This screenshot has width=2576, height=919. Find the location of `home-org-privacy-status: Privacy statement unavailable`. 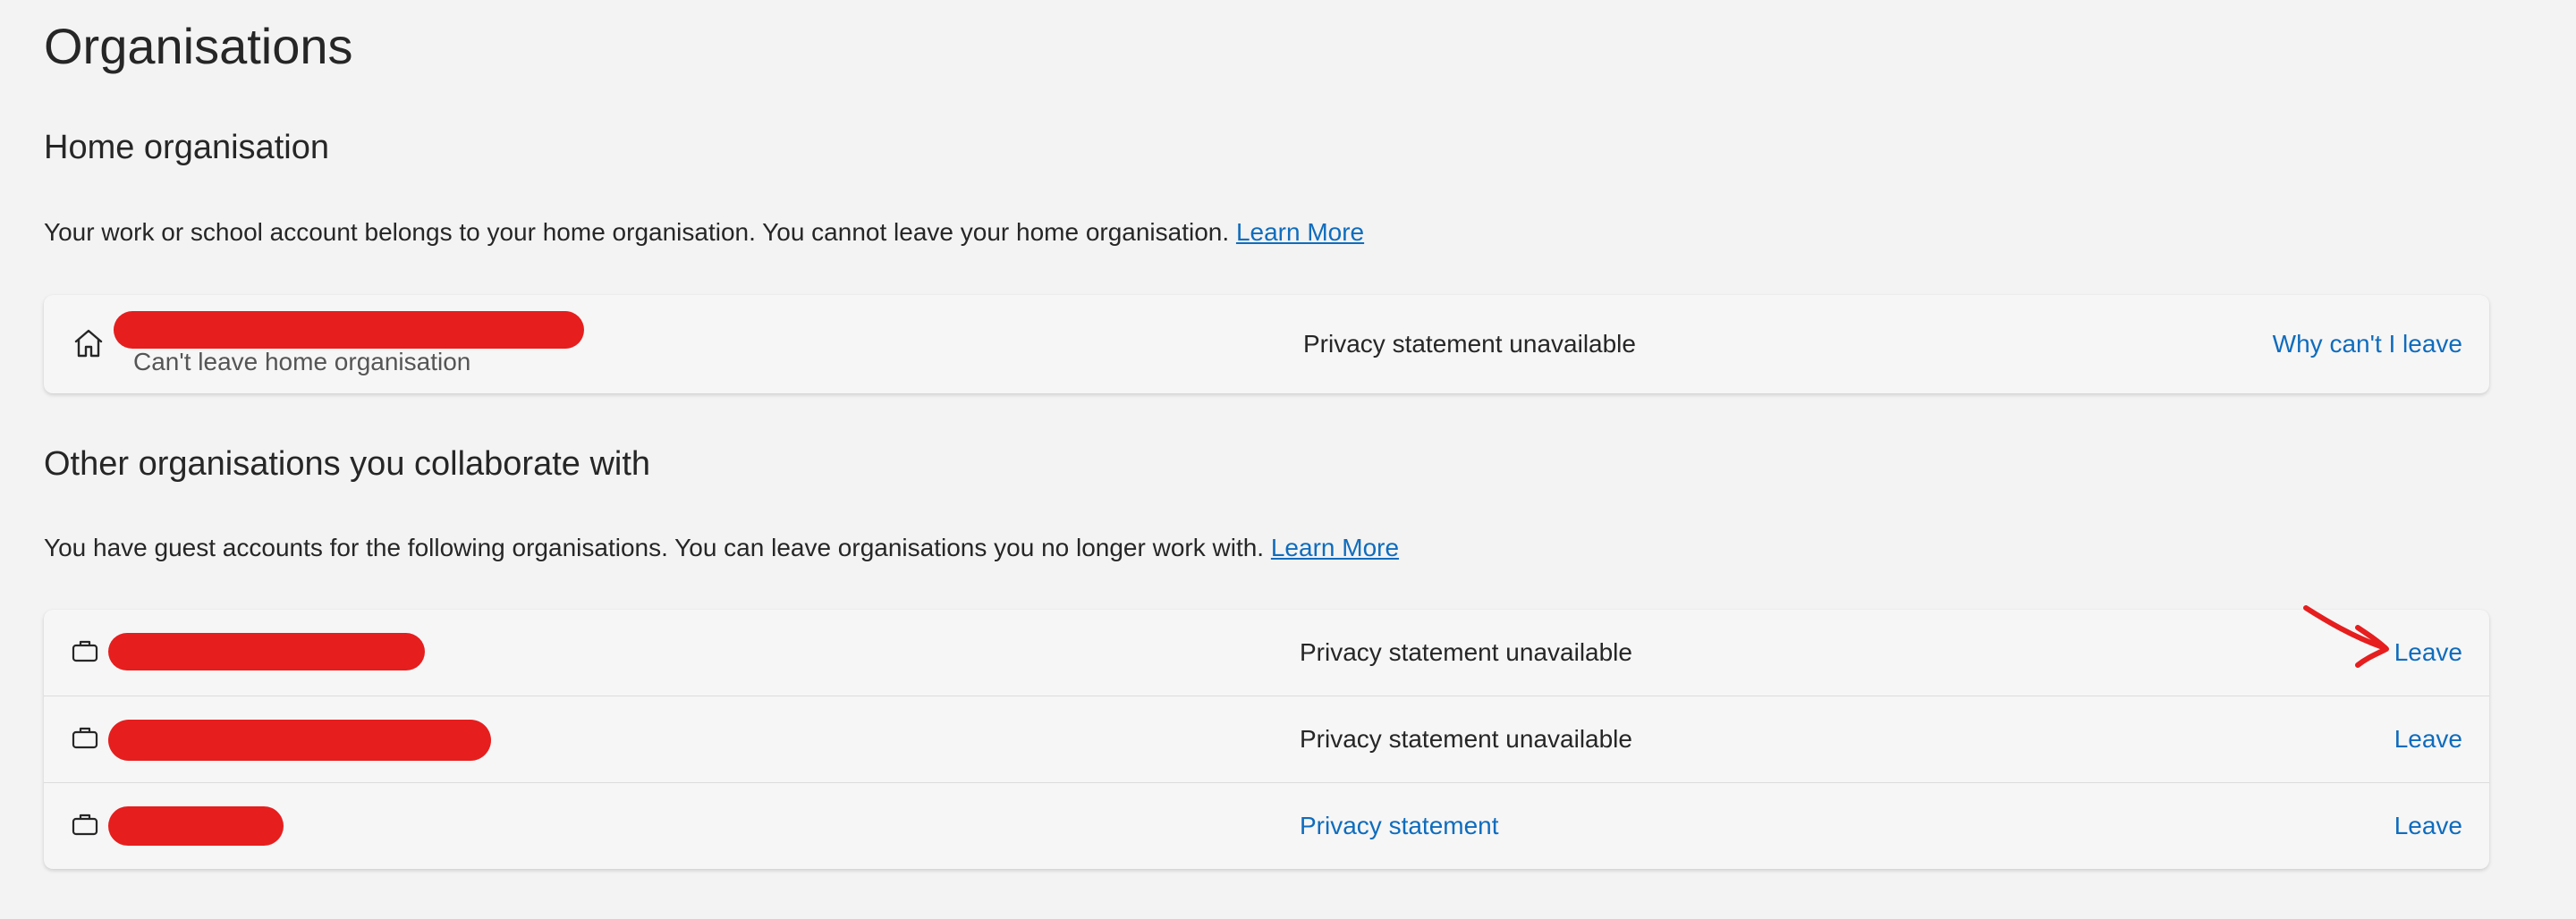

home-org-privacy-status: Privacy statement unavailable is located at coordinates (1469, 344).